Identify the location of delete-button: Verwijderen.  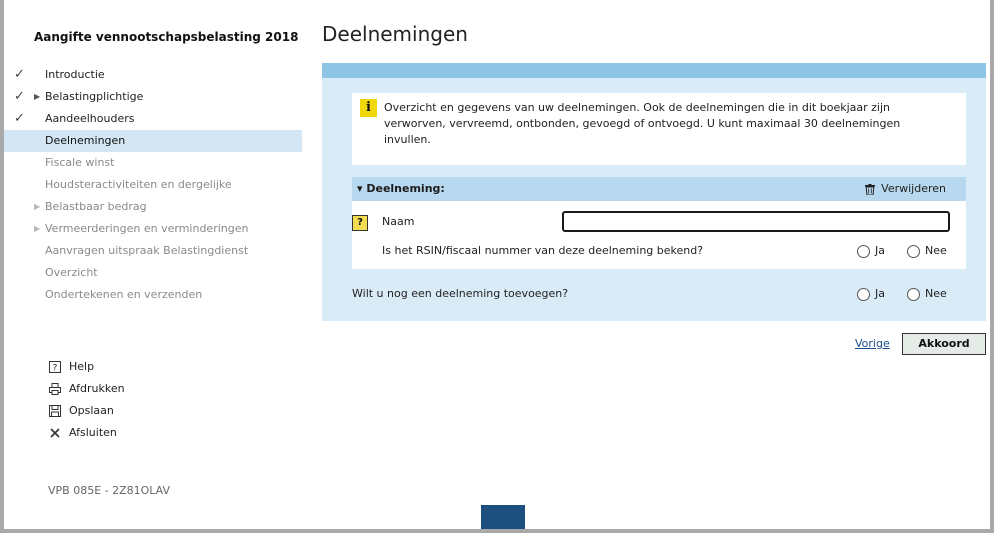
(905, 189).